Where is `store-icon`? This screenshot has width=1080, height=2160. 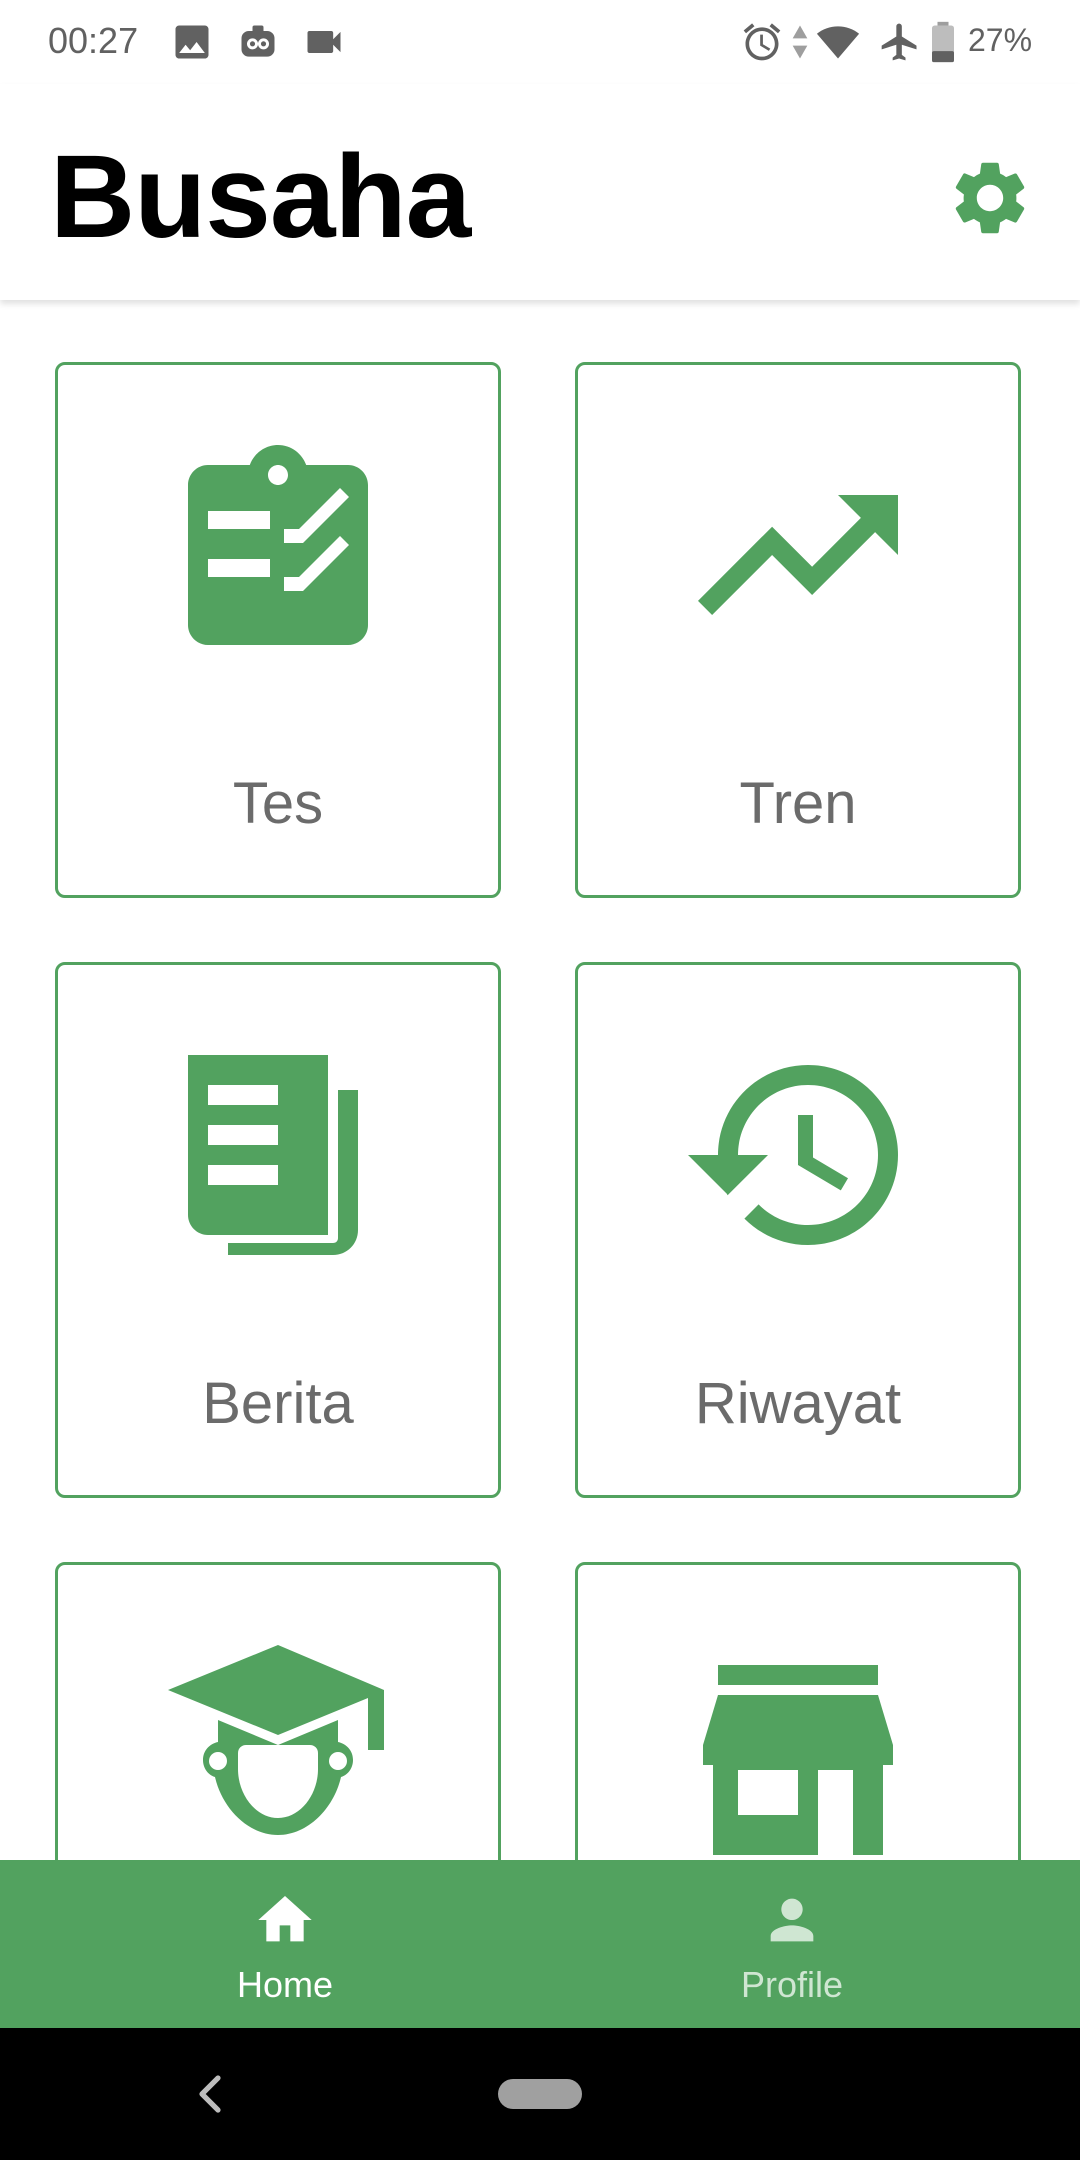 store-icon is located at coordinates (798, 1760).